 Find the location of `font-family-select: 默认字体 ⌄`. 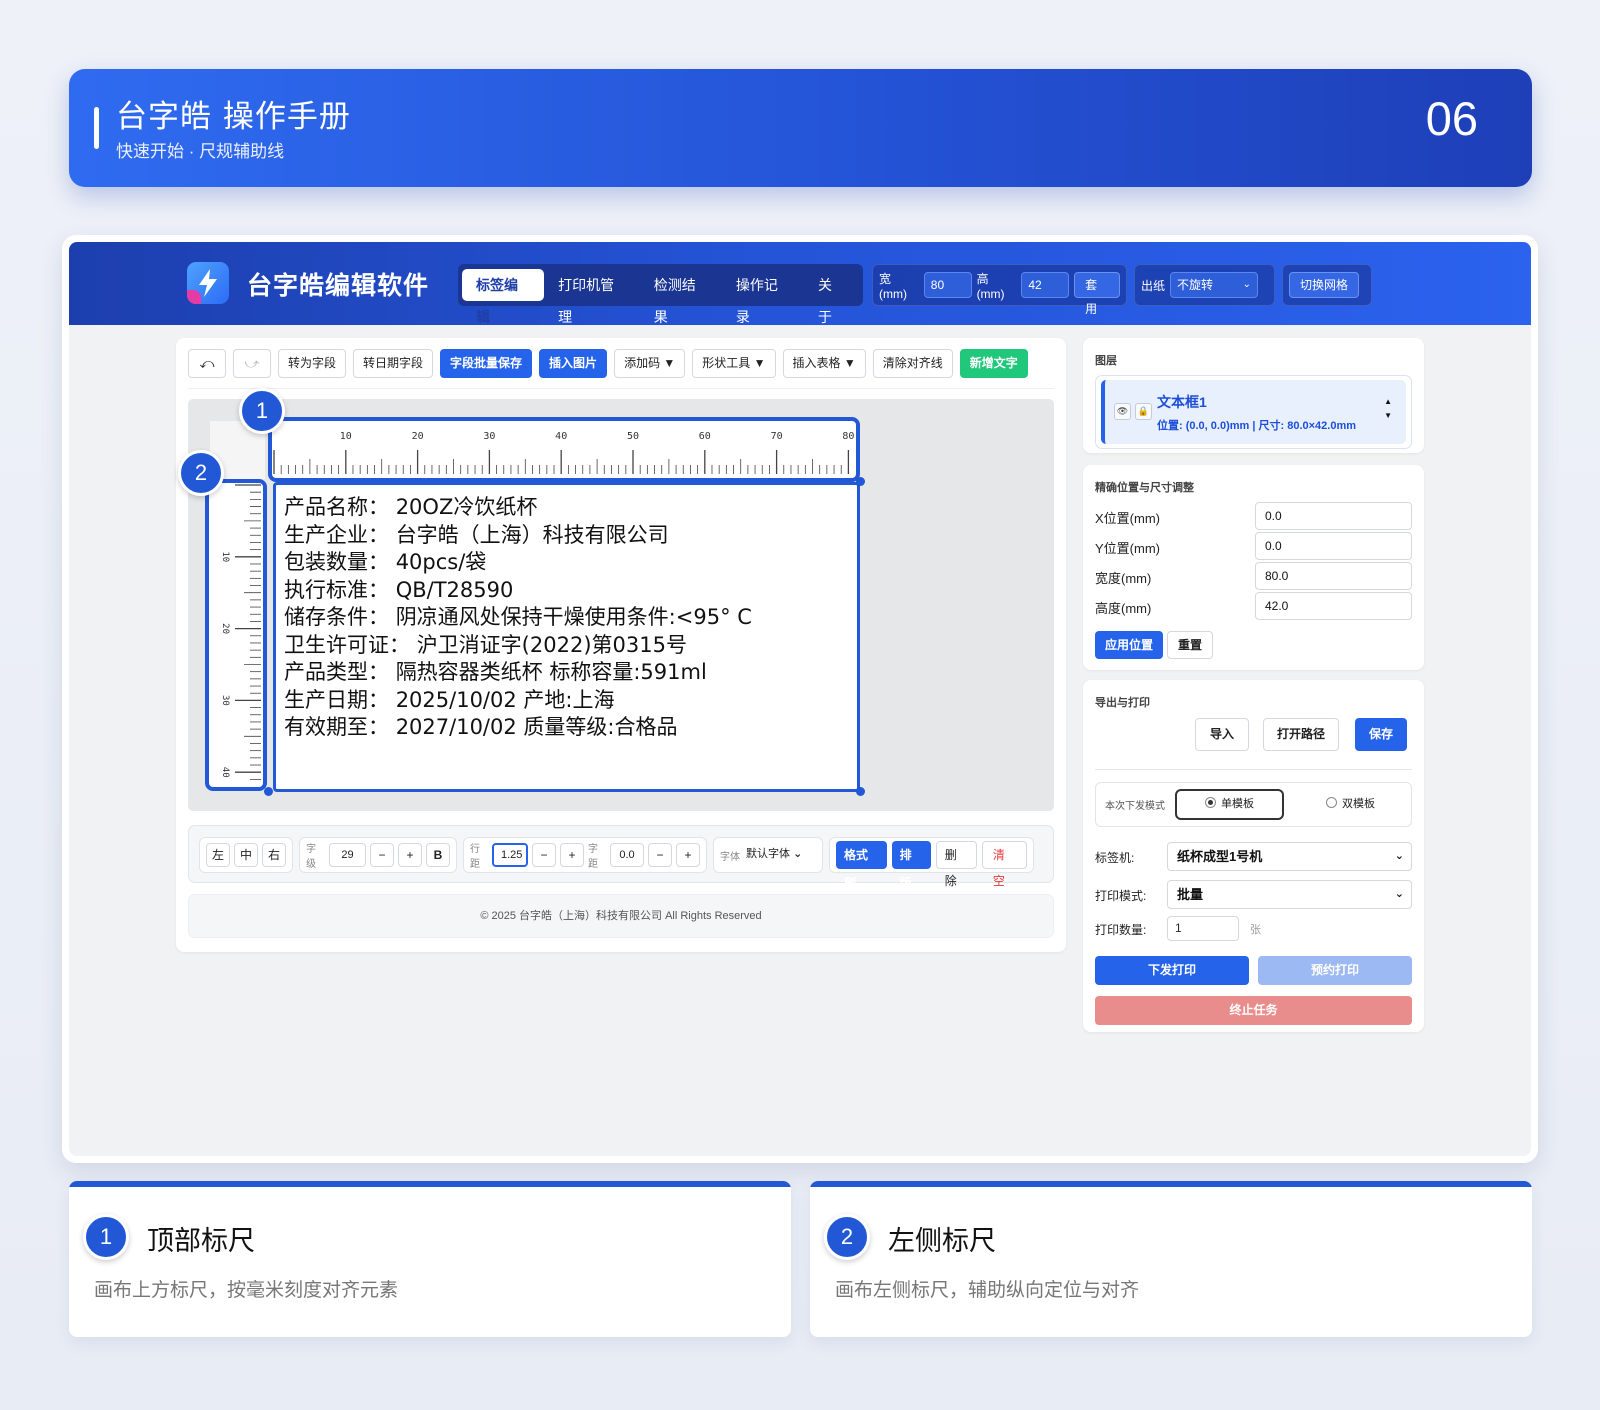

font-family-select: 默认字体 ⌄ is located at coordinates (774, 855).